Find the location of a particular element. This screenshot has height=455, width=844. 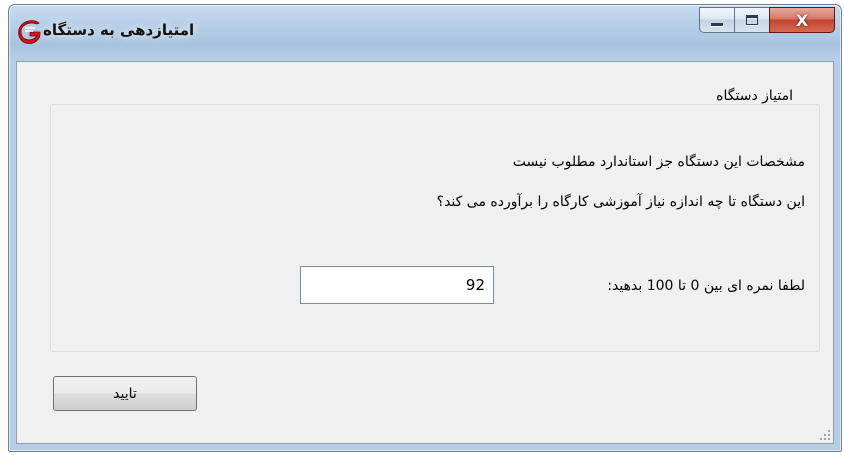

resize-grip-icon is located at coordinates (825, 435).